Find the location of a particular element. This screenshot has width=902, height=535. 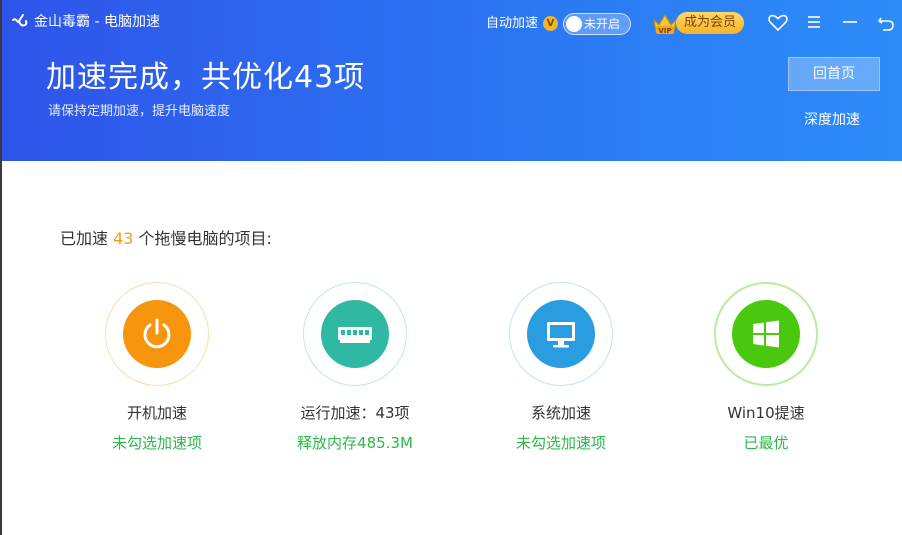

become-vip-button: 成为会员 is located at coordinates (710, 23).